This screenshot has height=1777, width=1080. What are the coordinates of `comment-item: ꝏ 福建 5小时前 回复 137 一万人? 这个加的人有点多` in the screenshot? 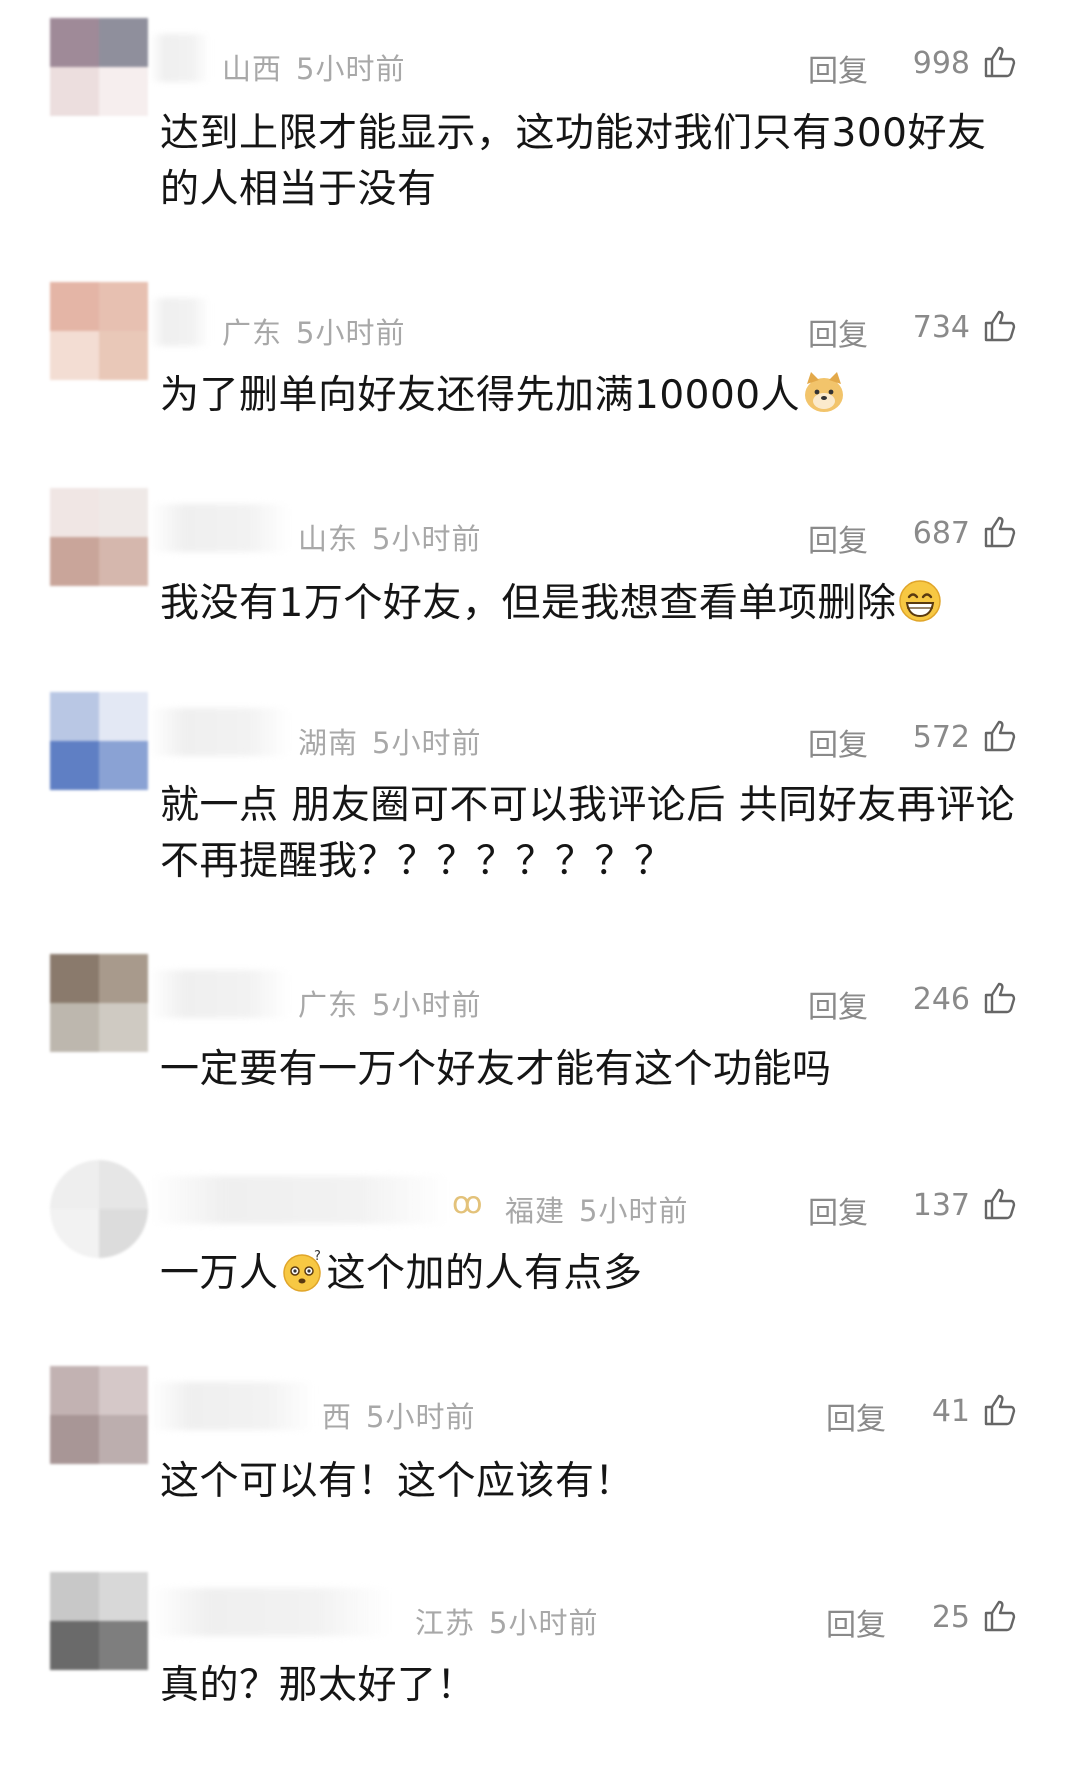 It's located at (540, 1260).